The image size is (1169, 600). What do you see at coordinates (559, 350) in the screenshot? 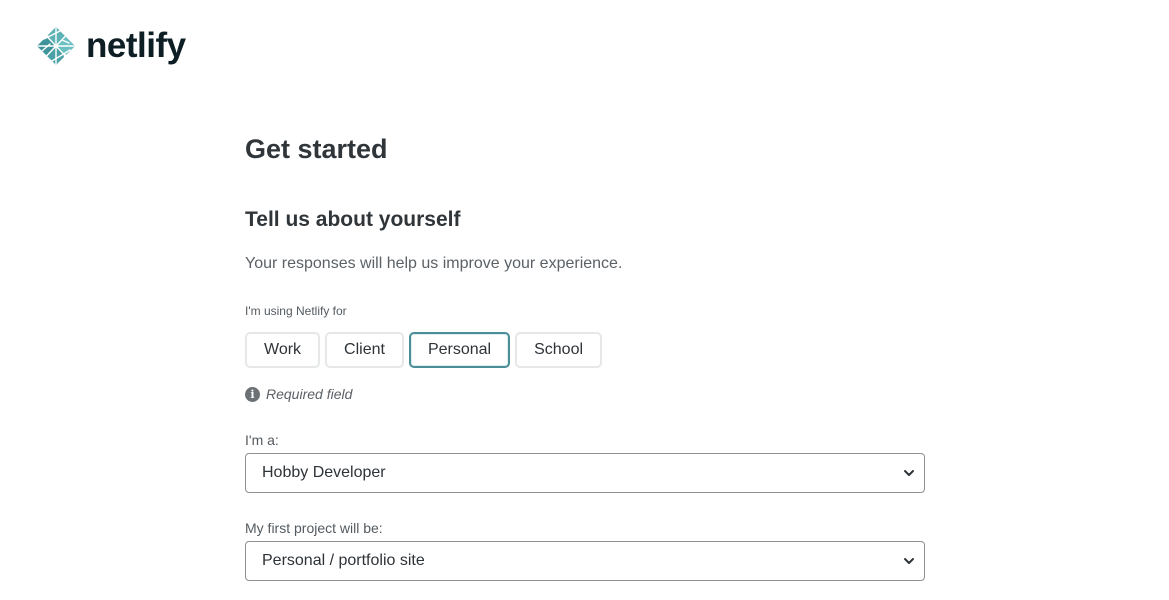
I see `usage-option-school: School` at bounding box center [559, 350].